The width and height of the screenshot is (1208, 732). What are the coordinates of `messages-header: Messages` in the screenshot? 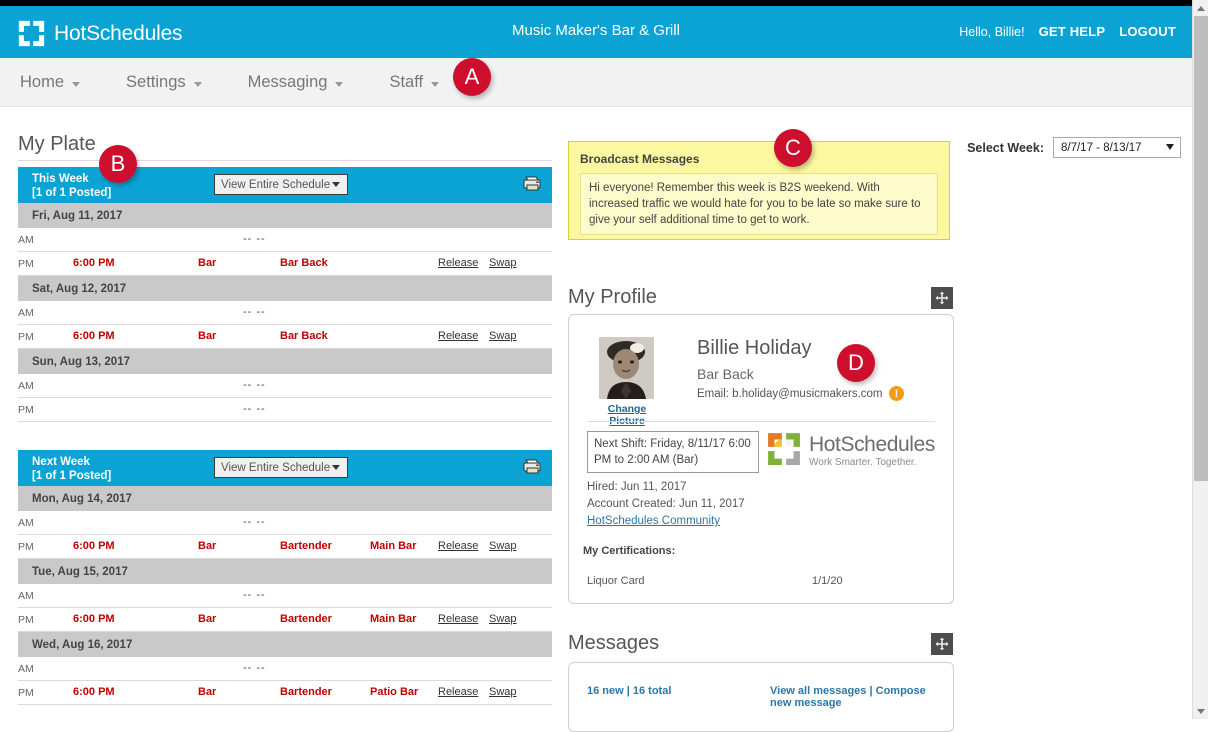 It's located at (760, 643).